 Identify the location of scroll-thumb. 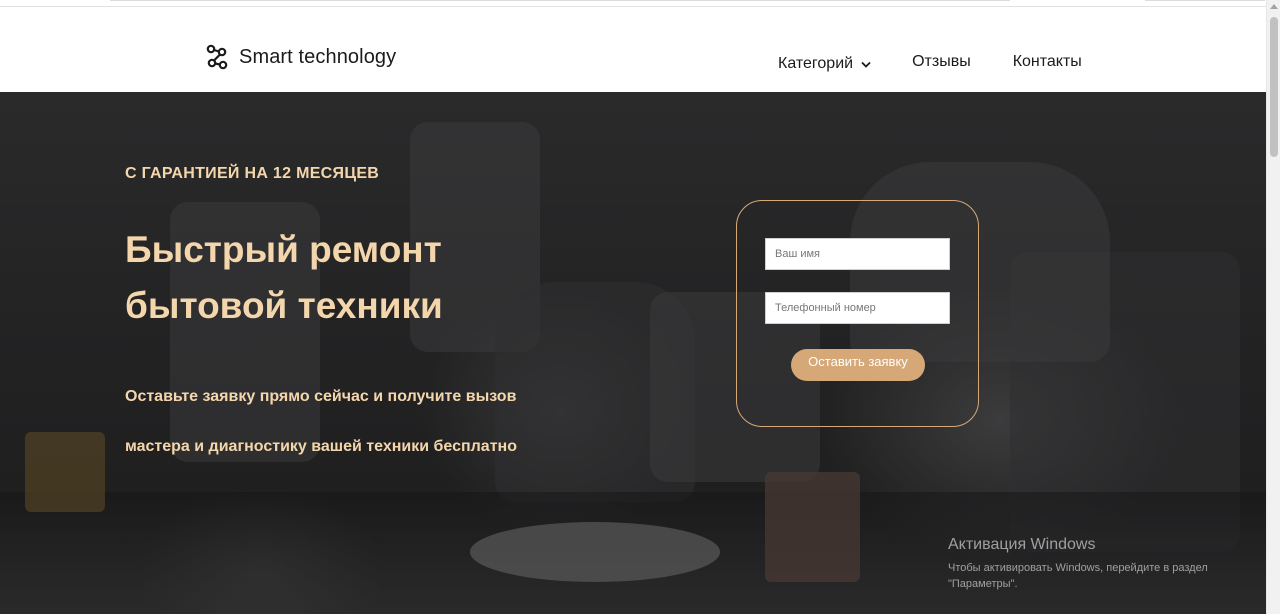
(1274, 87).